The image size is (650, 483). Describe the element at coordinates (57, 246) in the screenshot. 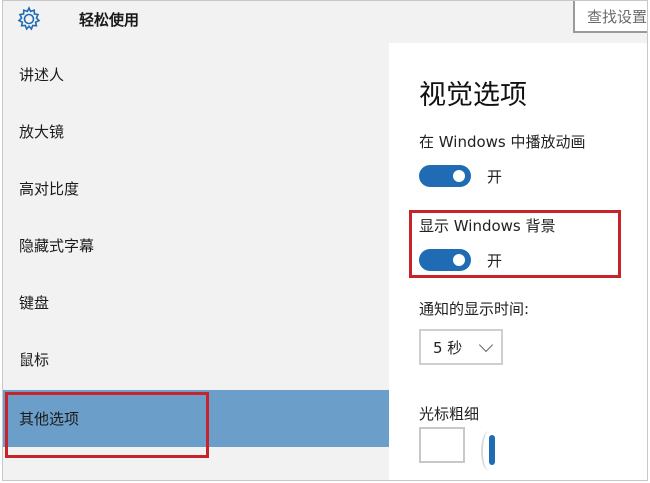

I see `sidebar-item-label: 隐藏式字幕` at that location.